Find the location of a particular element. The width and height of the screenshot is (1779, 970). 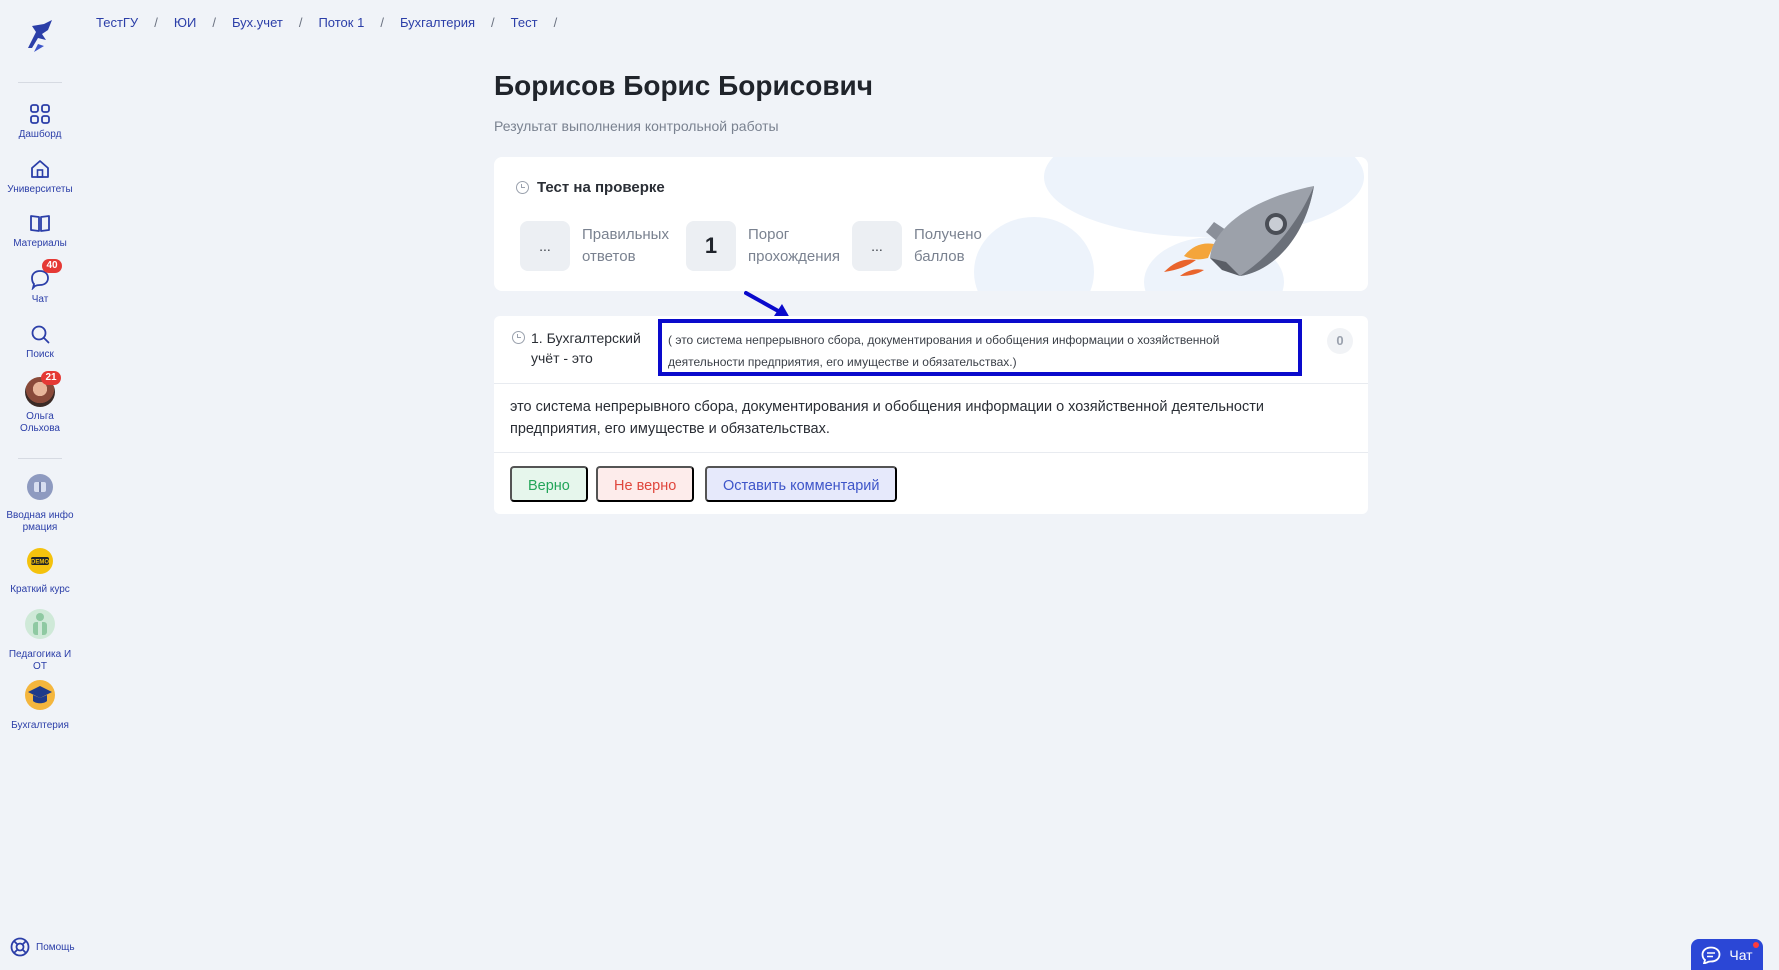

leave-comment-button: Оставить комментарий is located at coordinates (801, 484).